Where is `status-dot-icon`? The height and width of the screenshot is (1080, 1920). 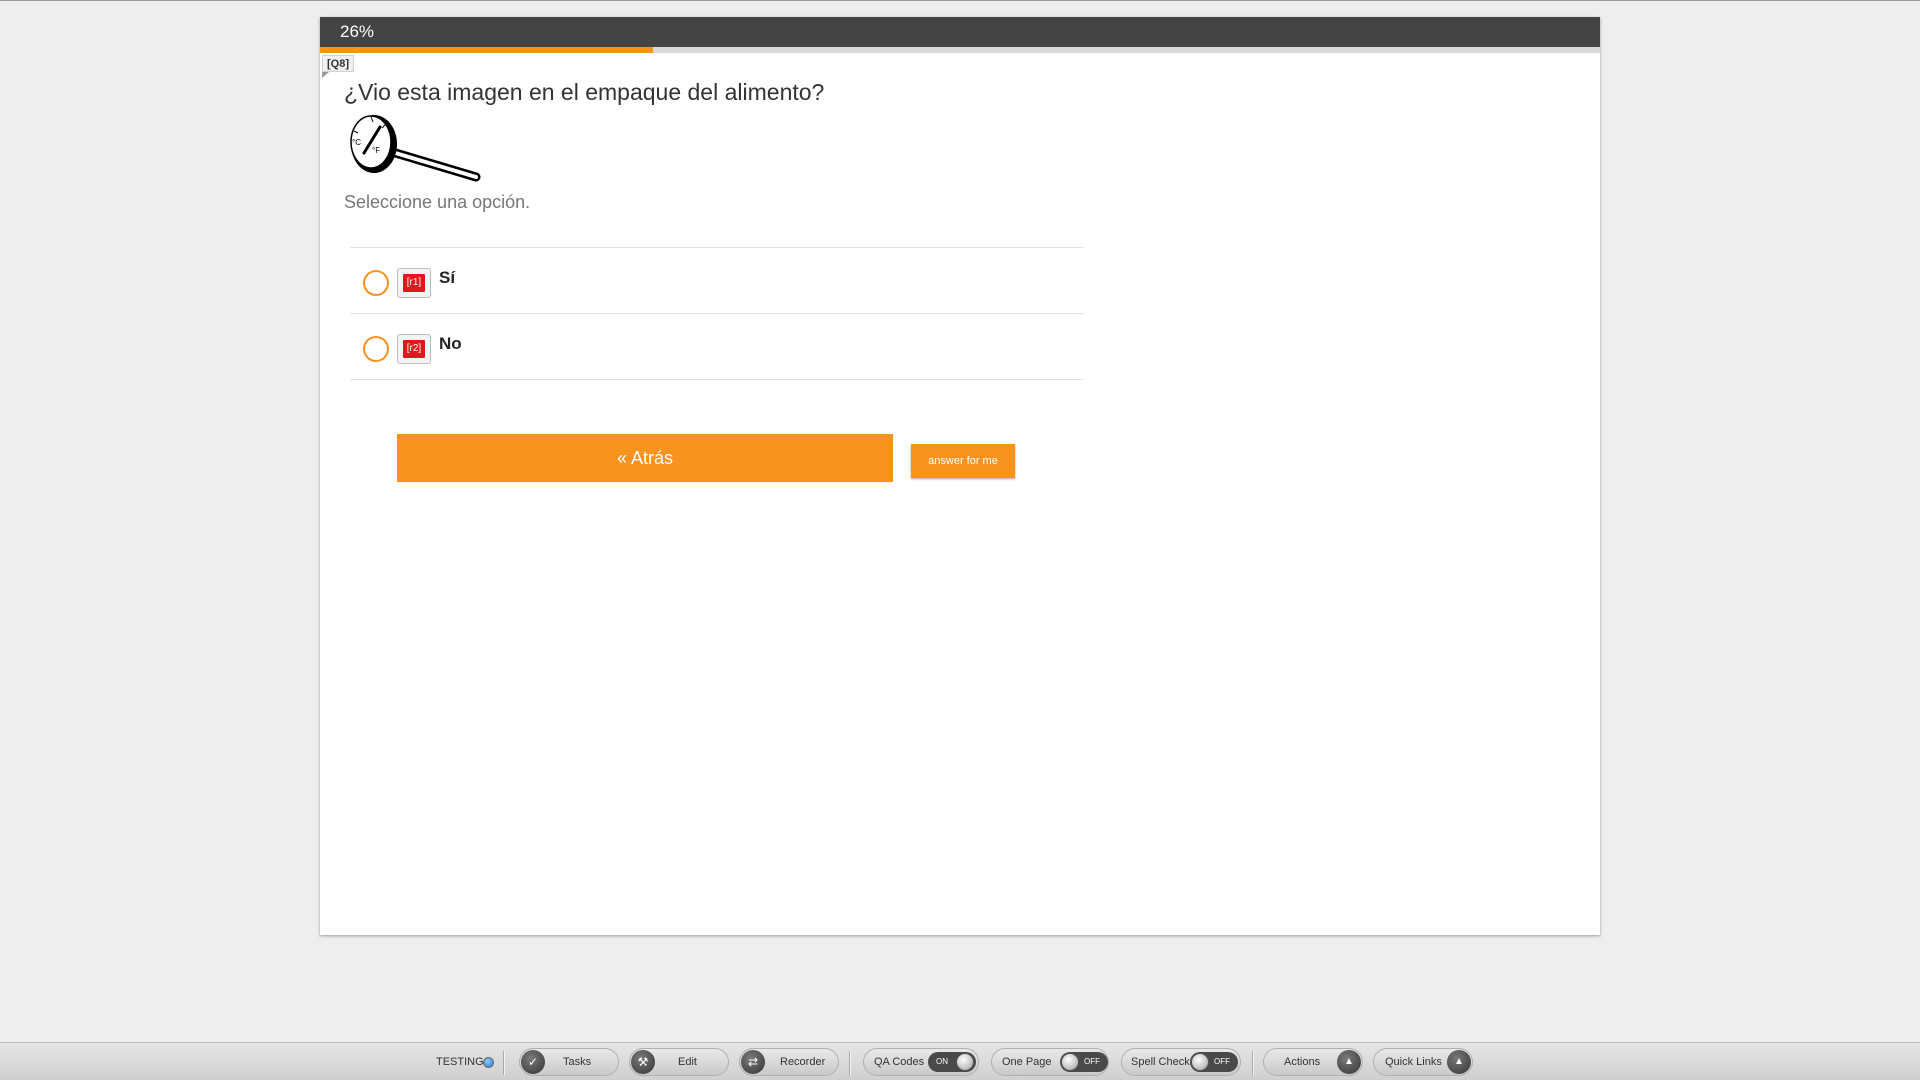
status-dot-icon is located at coordinates (488, 1062).